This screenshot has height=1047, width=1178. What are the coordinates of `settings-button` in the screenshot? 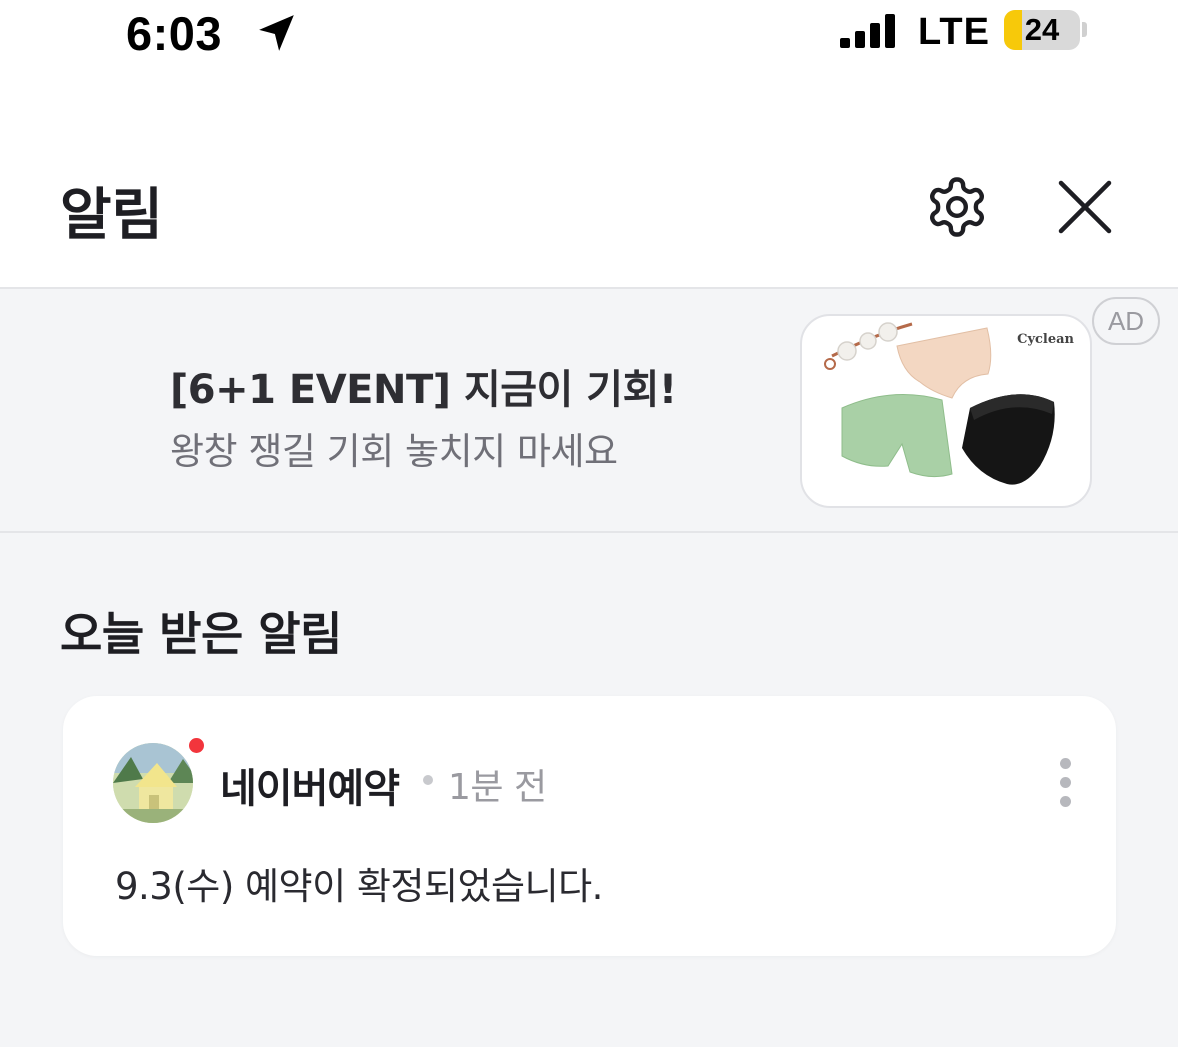 It's located at (957, 207).